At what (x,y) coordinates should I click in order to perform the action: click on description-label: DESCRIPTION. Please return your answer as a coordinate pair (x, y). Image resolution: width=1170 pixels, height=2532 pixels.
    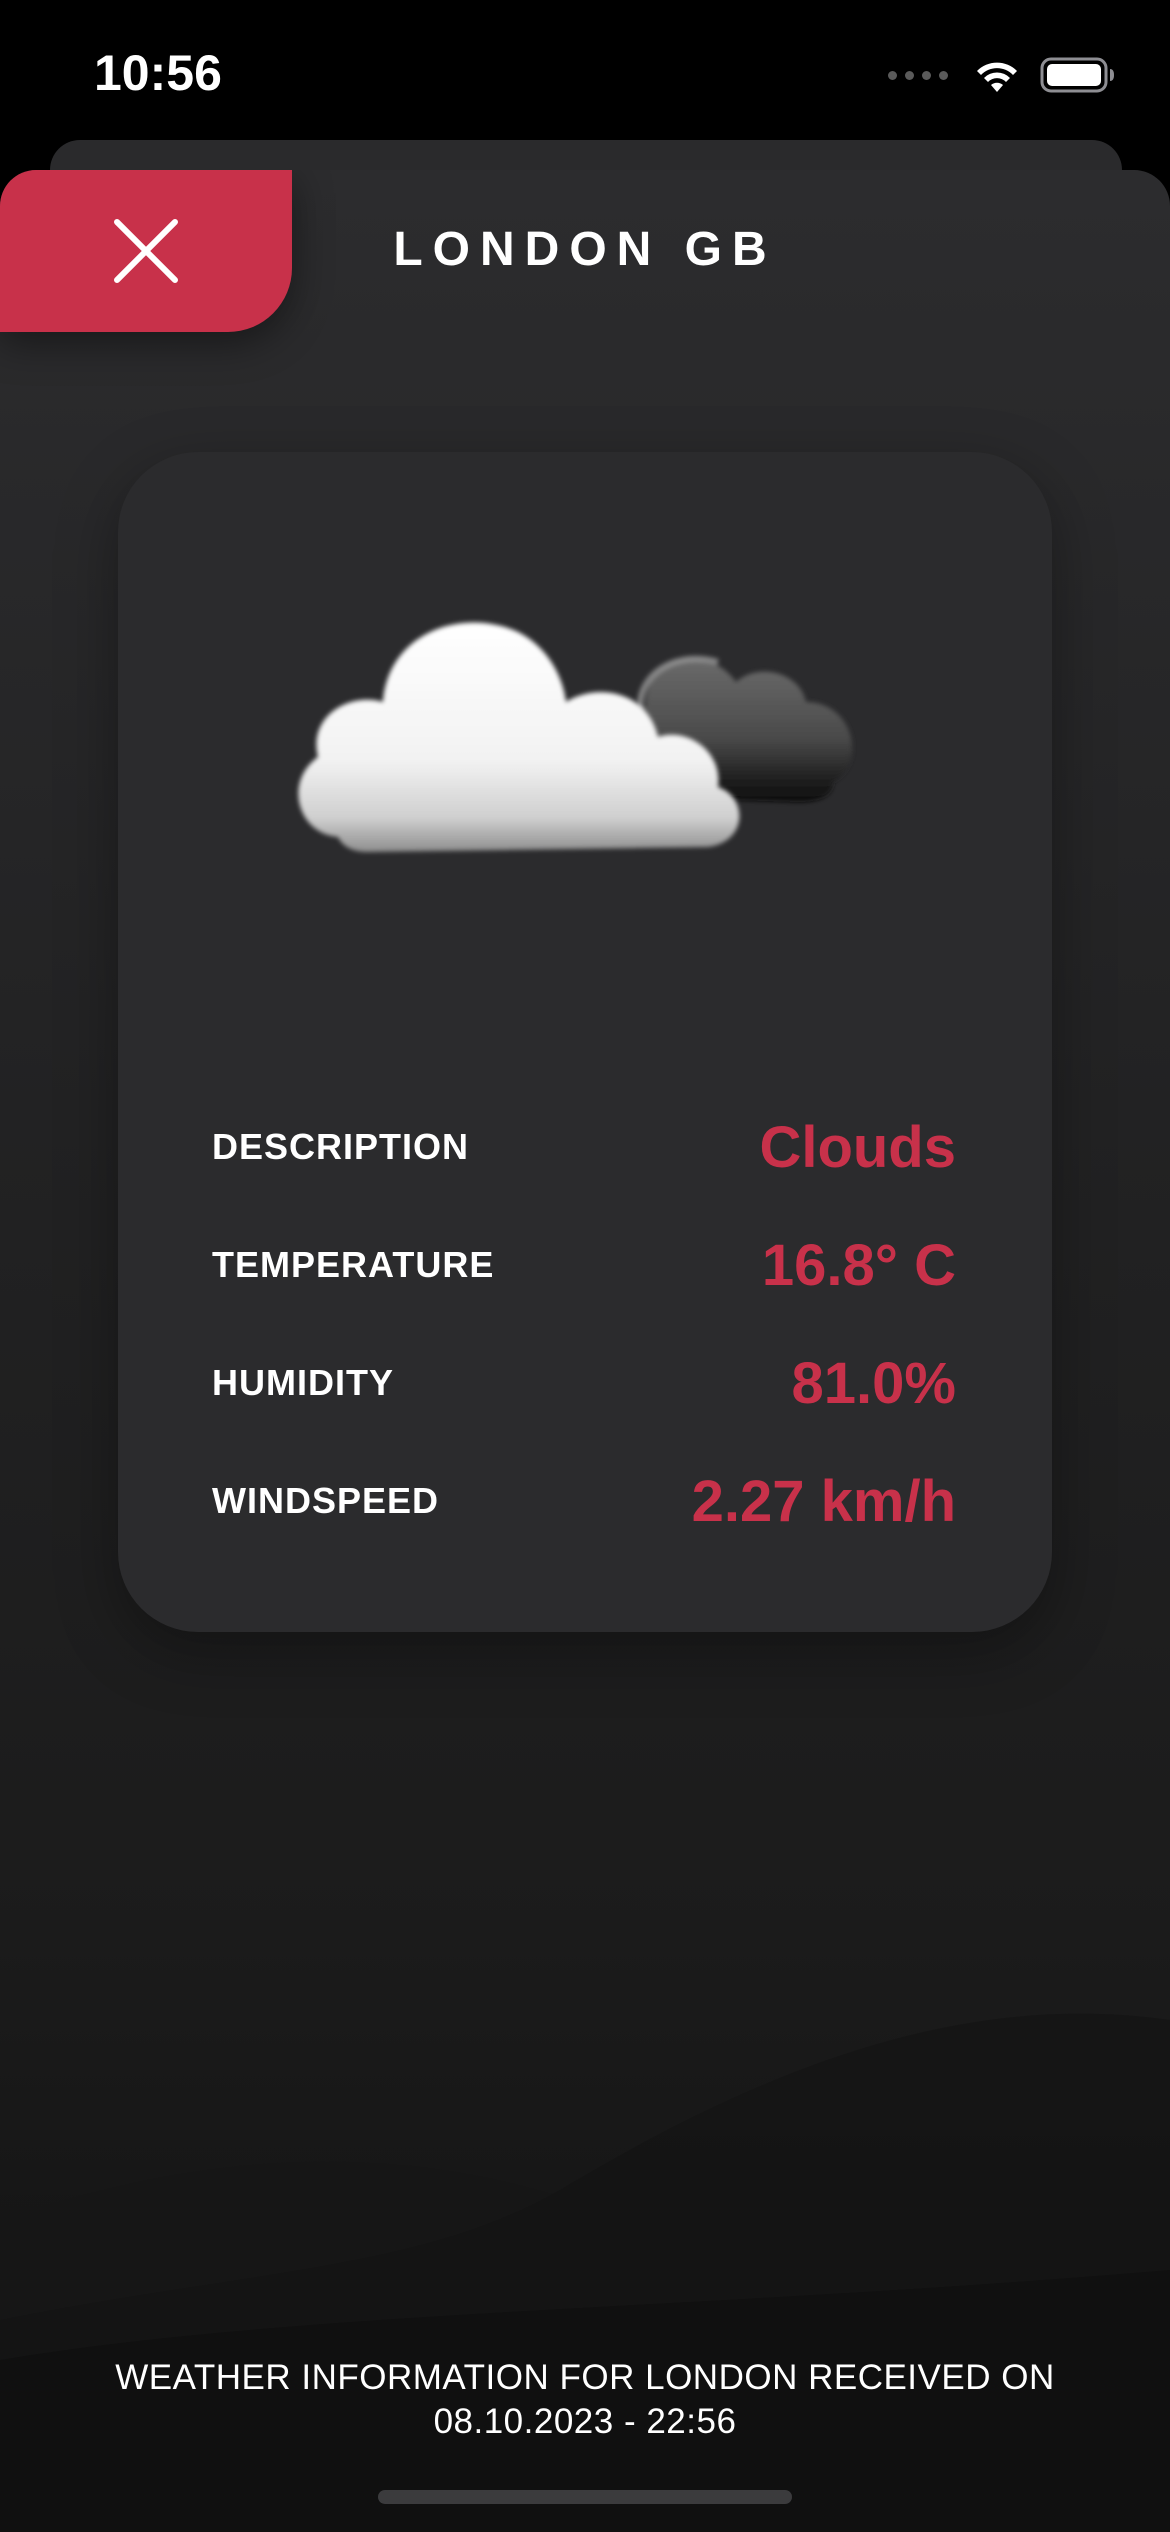
    Looking at the image, I should click on (341, 1146).